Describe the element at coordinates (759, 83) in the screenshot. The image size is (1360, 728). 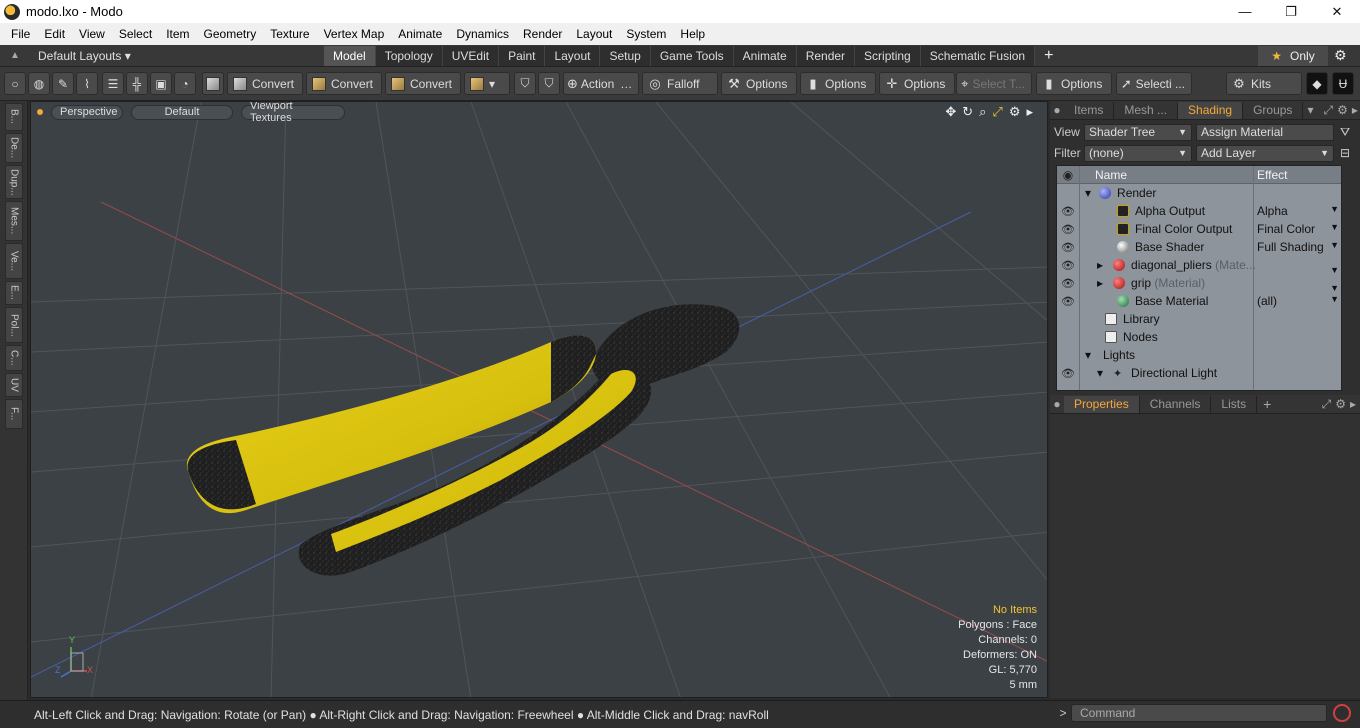
I see `options-button-1: ⚒ Options` at that location.